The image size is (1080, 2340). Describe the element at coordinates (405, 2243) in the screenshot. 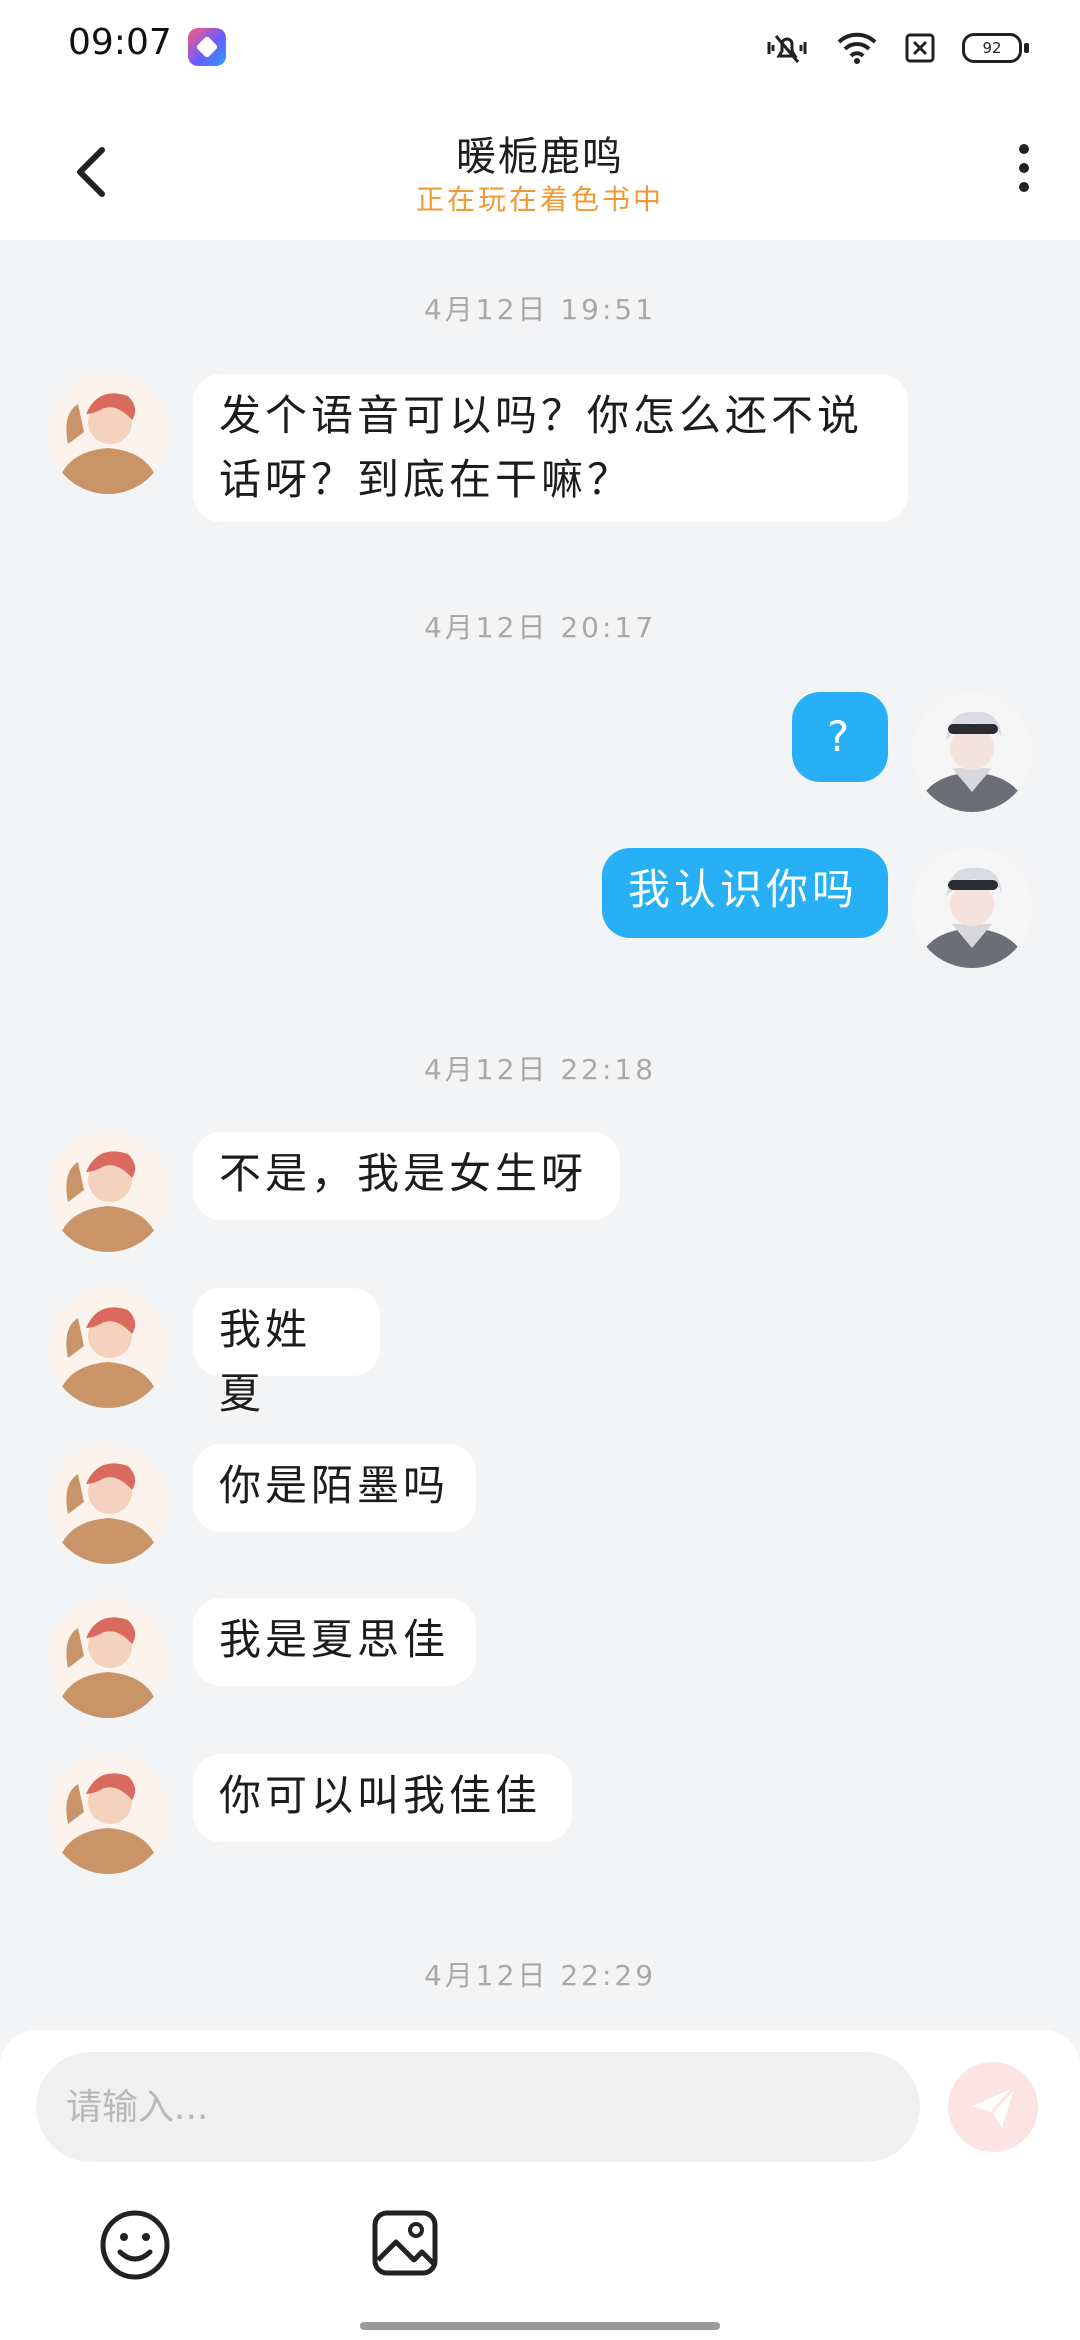

I see `image-icon` at that location.